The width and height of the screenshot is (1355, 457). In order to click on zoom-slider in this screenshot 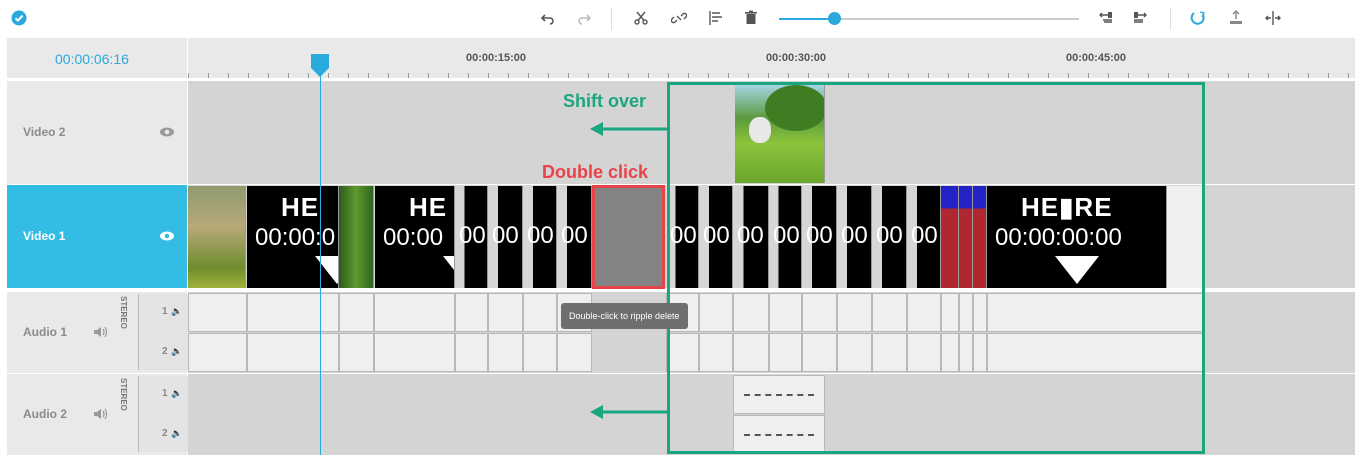, I will do `click(929, 18)`.